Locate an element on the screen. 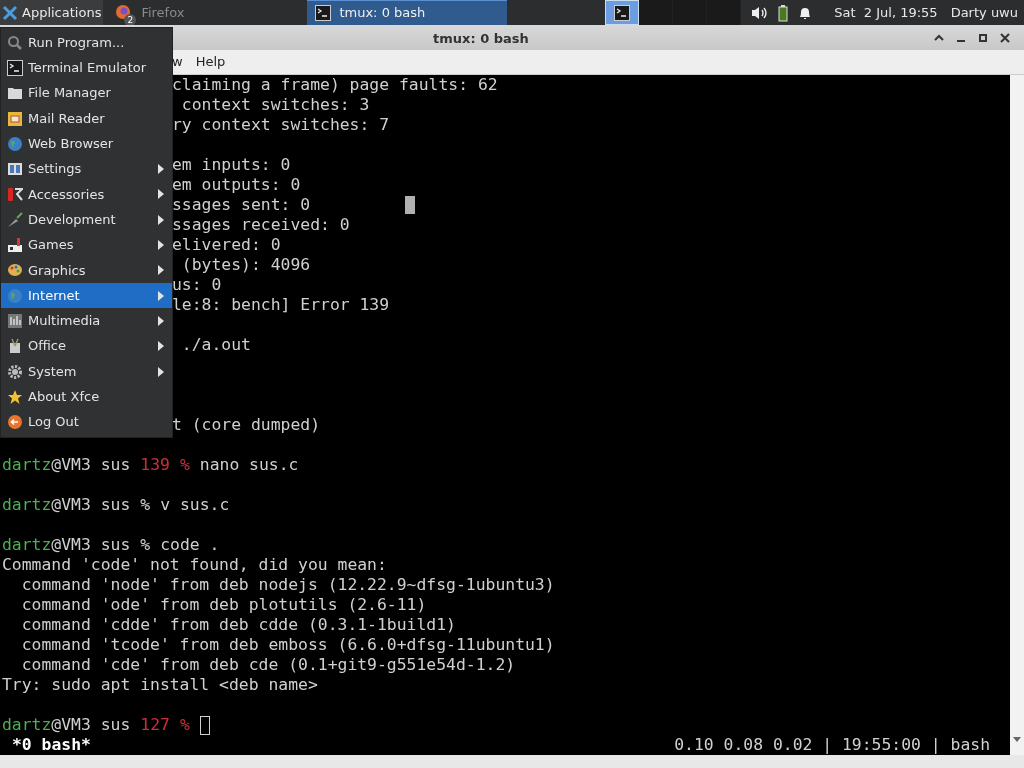 The height and width of the screenshot is (768, 1024). mail-icon is located at coordinates (15, 118).